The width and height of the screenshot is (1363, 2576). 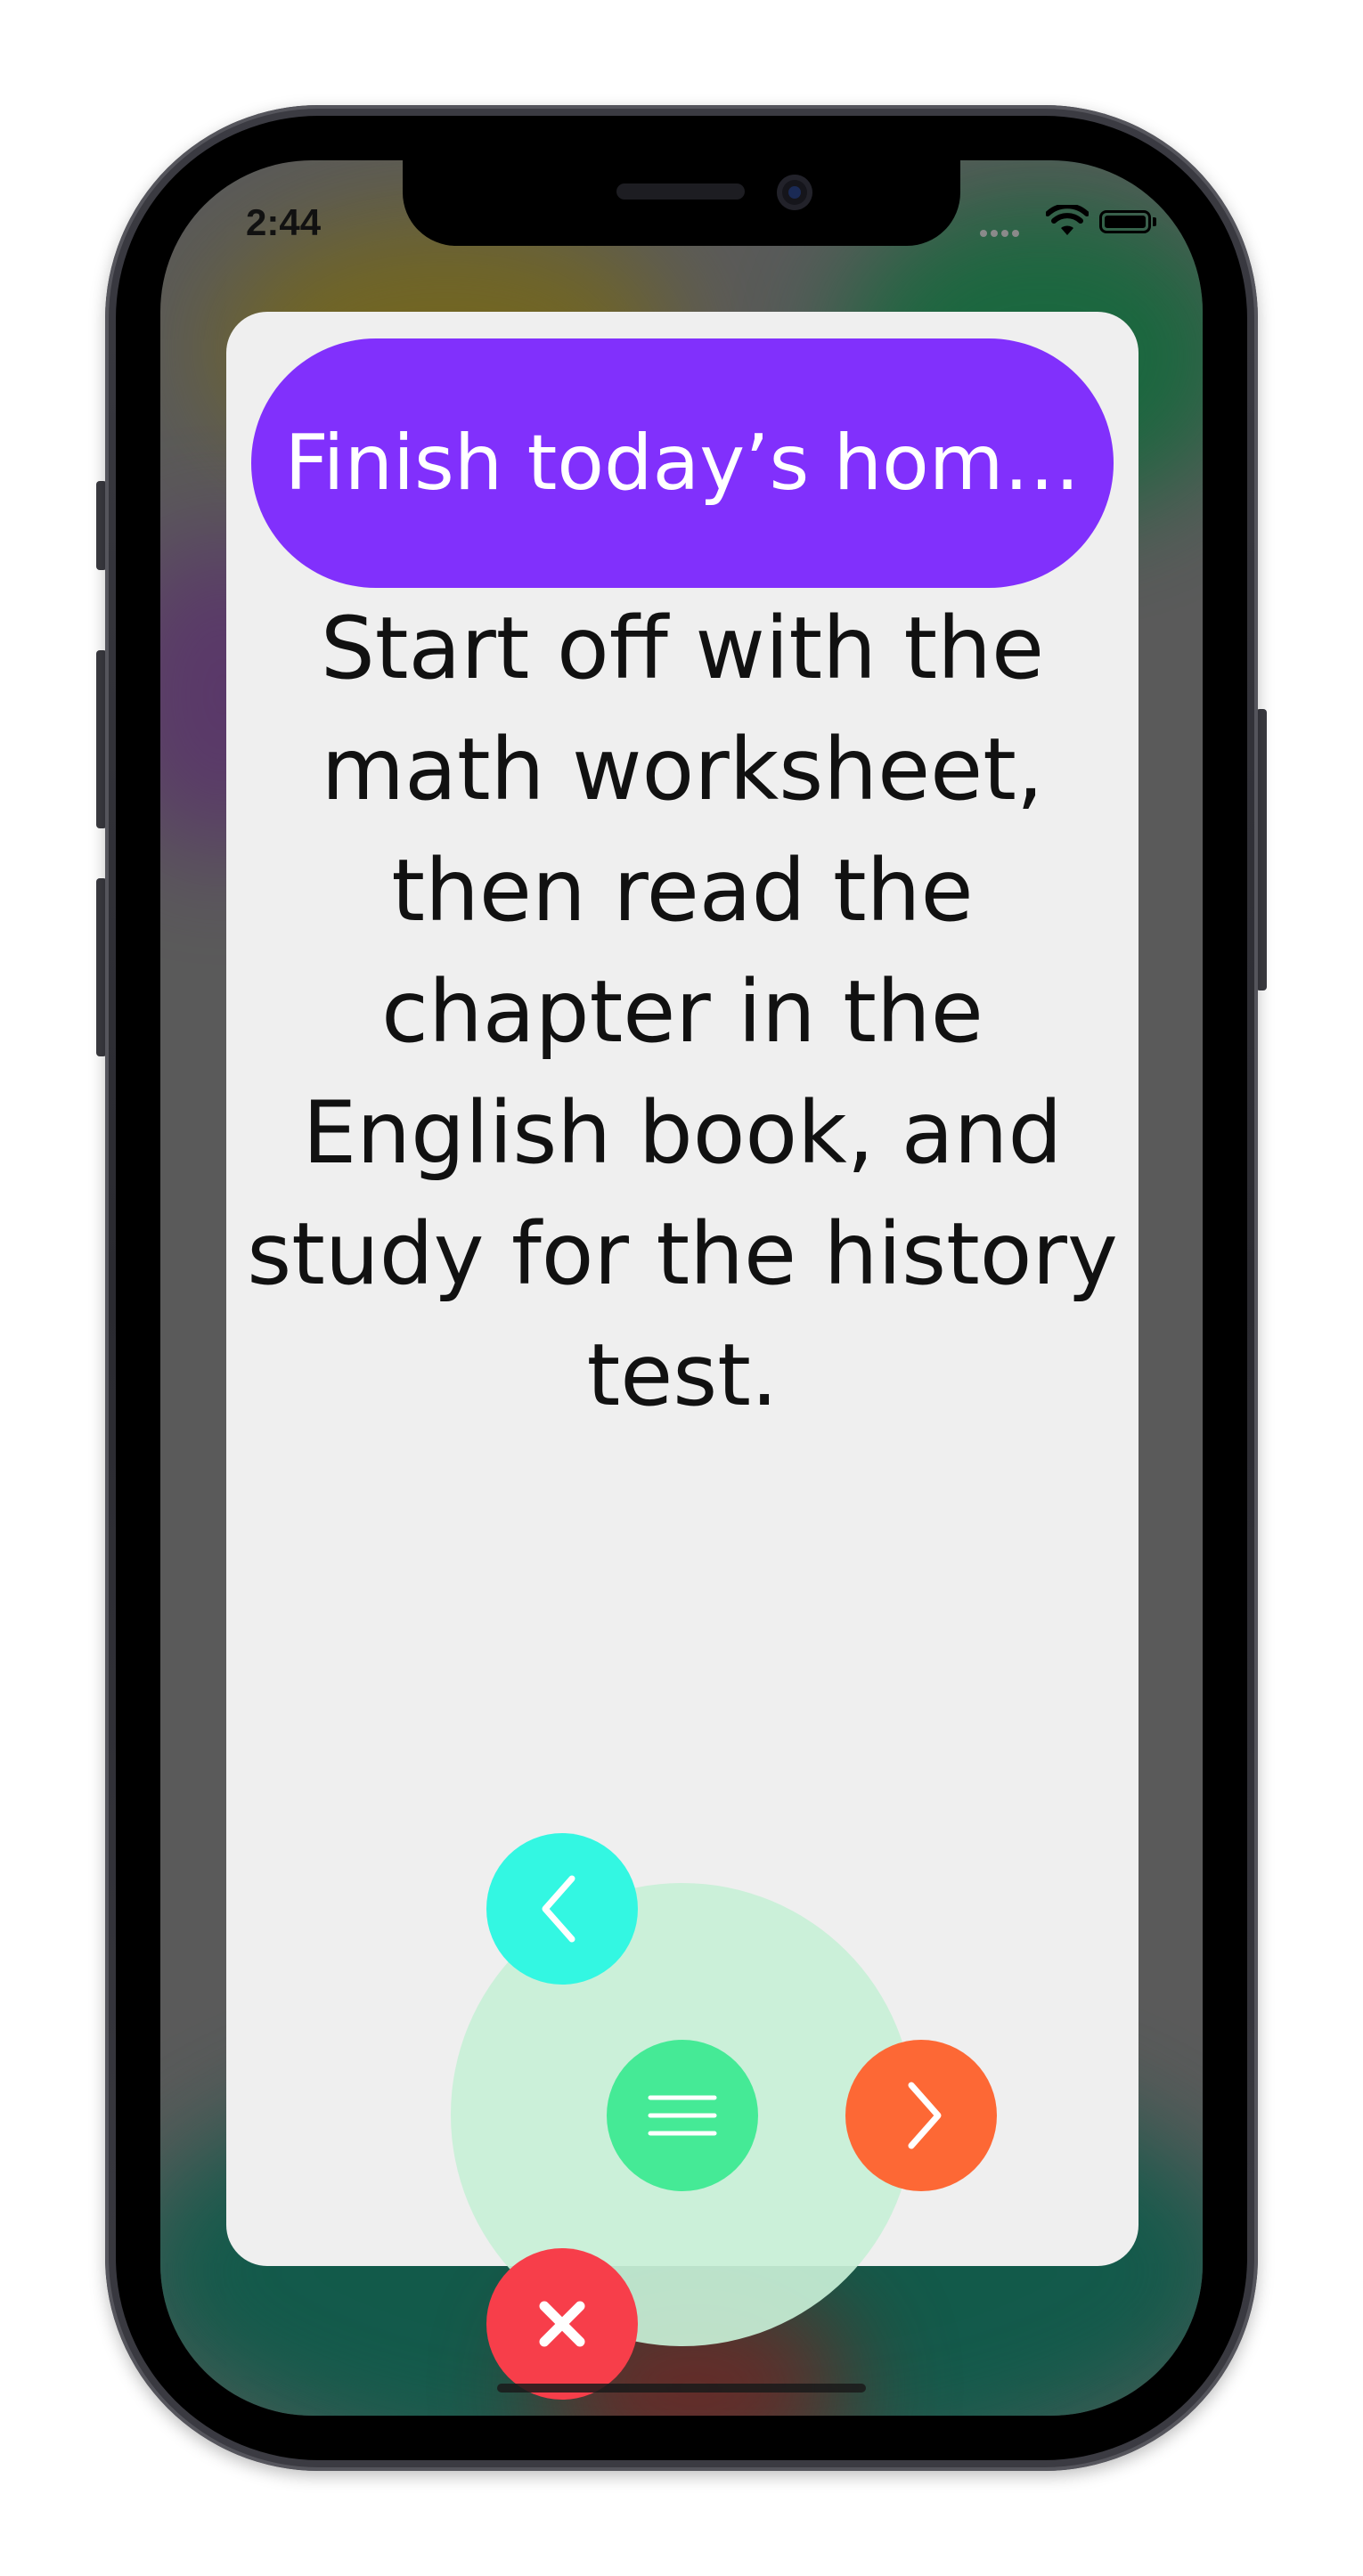 What do you see at coordinates (559, 1909) in the screenshot?
I see `chevron-left-icon` at bounding box center [559, 1909].